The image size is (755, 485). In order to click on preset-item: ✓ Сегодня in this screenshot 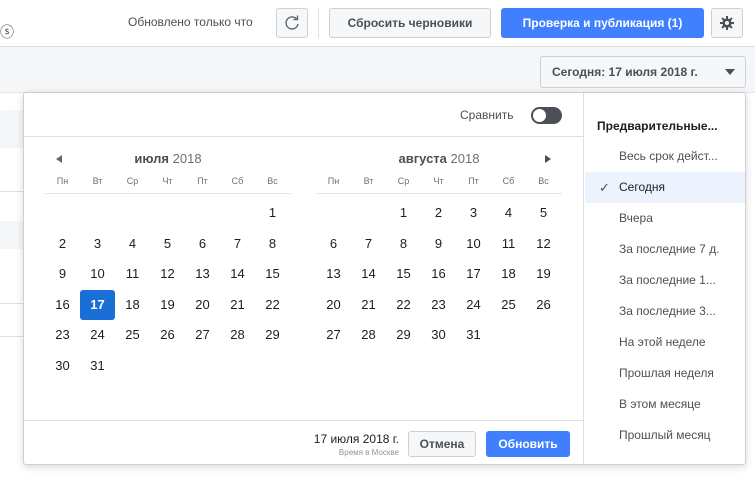, I will do `click(665, 187)`.